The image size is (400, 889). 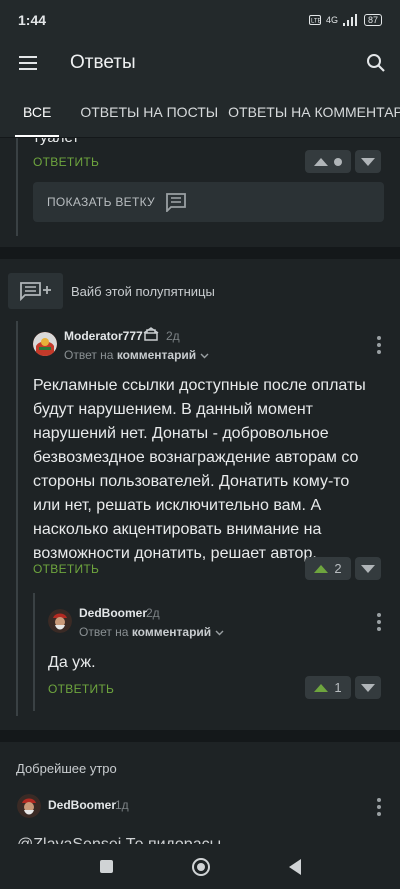 I want to click on post-title: Добрейшее утро, so click(x=66, y=768).